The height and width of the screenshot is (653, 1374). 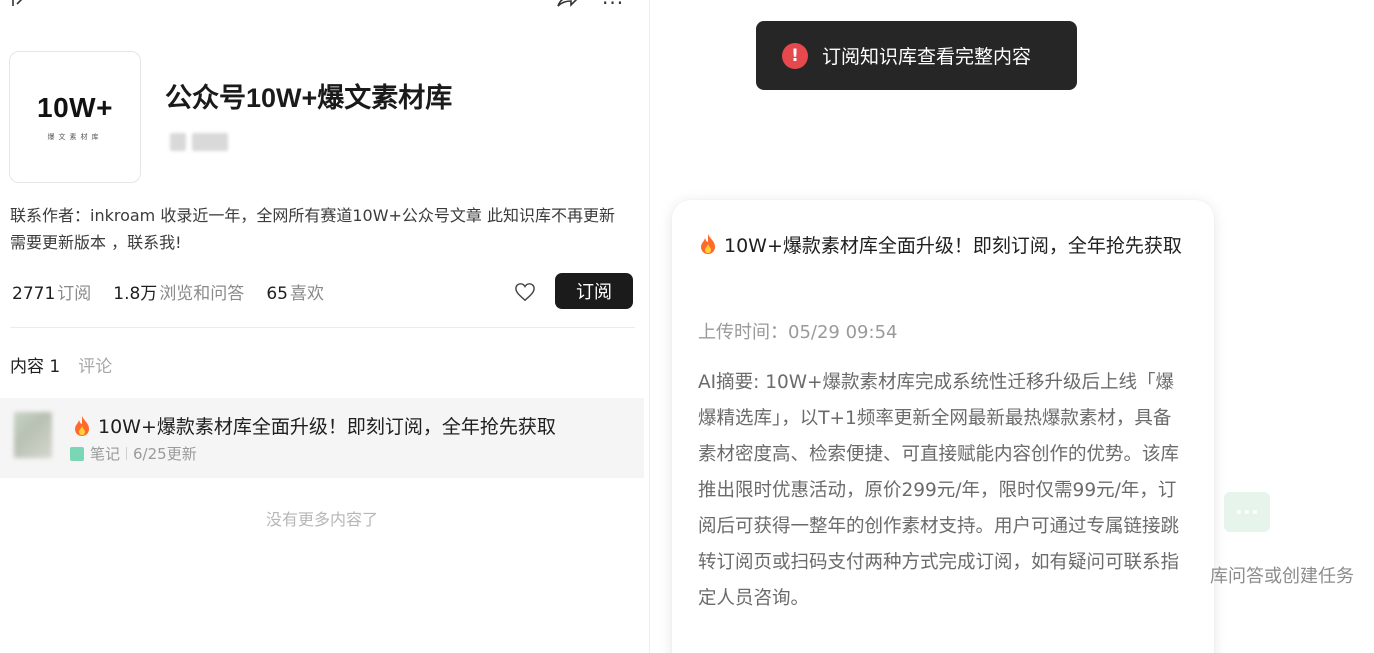 I want to click on meta-separator, so click(x=127, y=453).